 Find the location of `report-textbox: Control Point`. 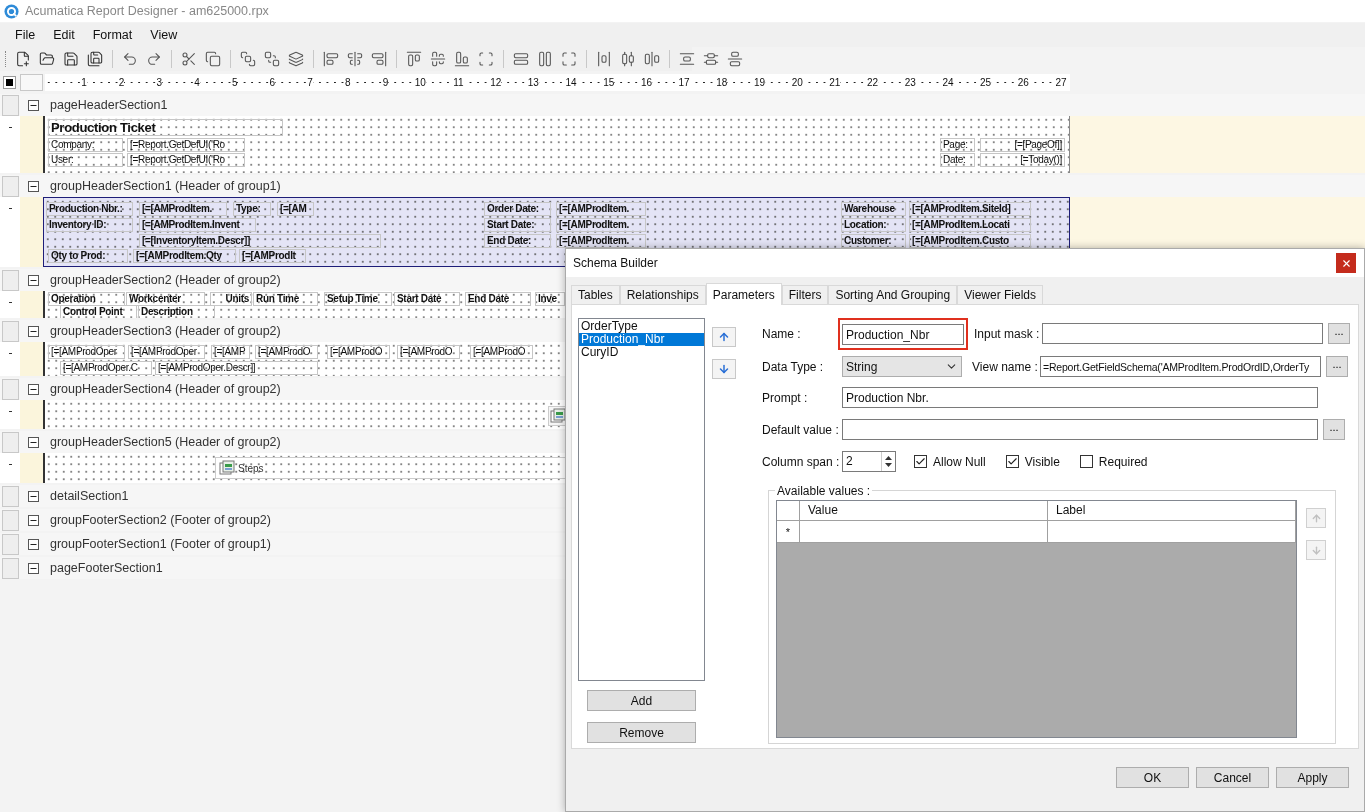

report-textbox: Control Point is located at coordinates (98, 311).